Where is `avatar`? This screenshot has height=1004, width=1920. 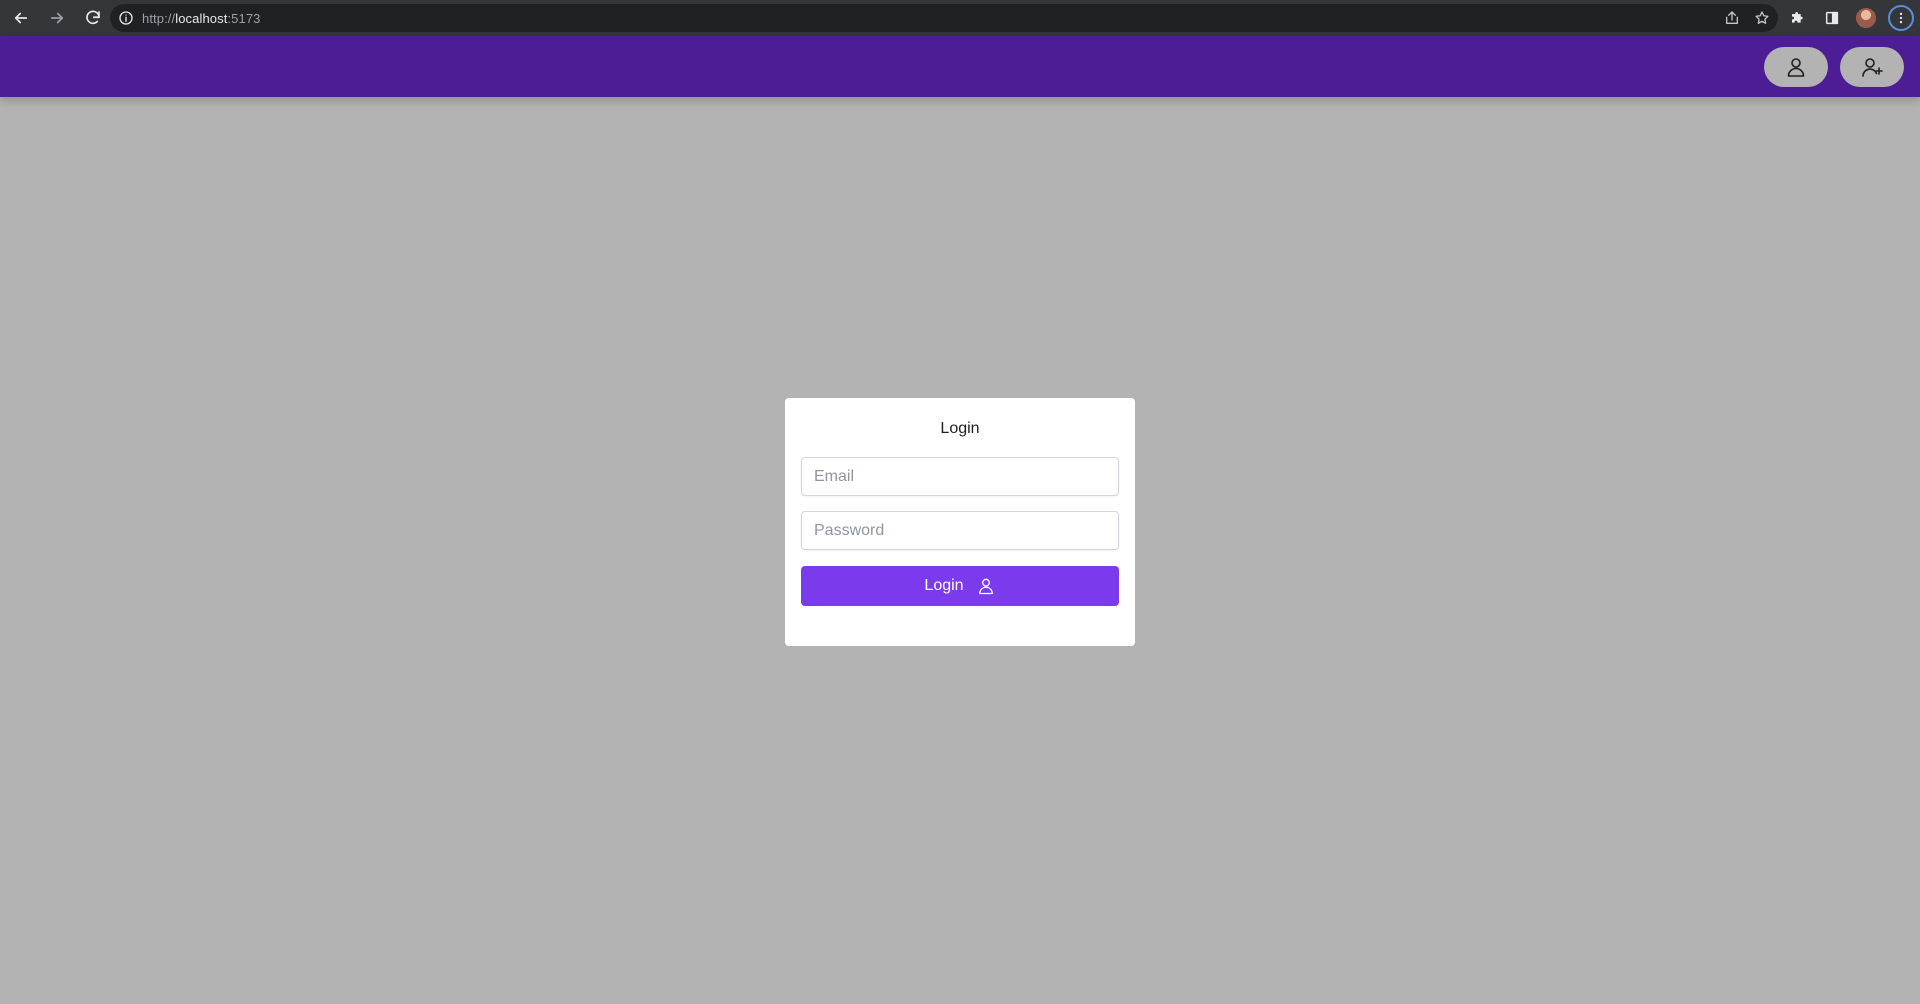
avatar is located at coordinates (1866, 18).